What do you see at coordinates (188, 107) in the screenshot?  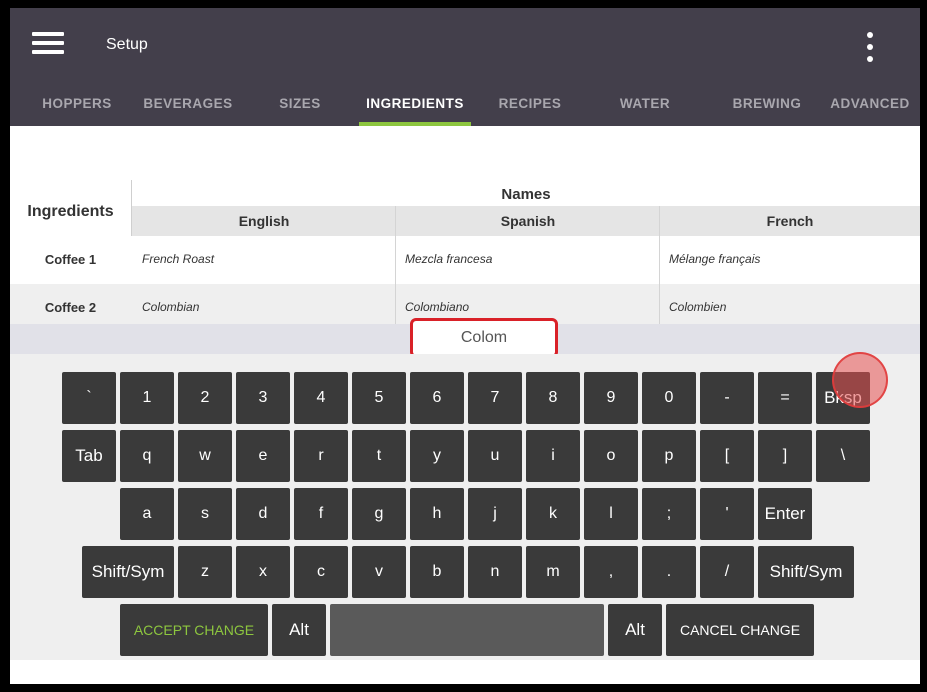 I see `tab-beverages: BEVERAGES` at bounding box center [188, 107].